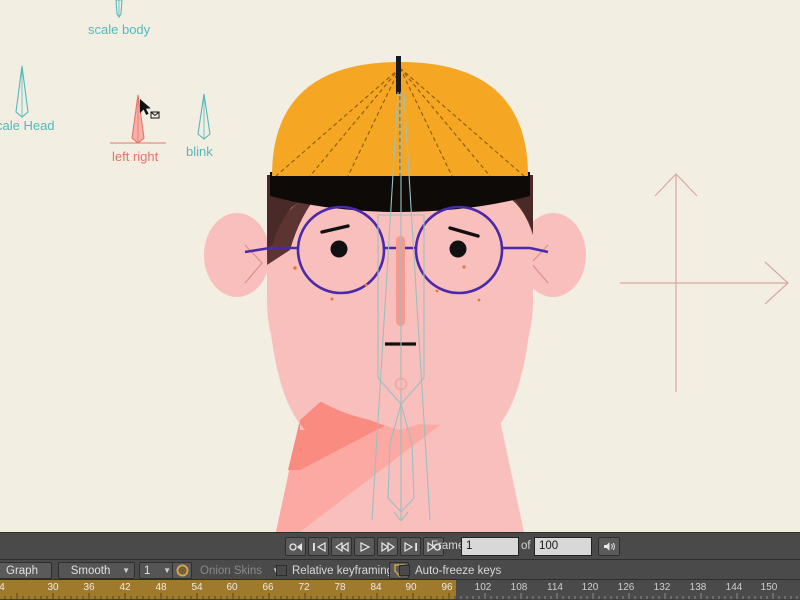  I want to click on timeline-tick-label: 114, so click(555, 587).